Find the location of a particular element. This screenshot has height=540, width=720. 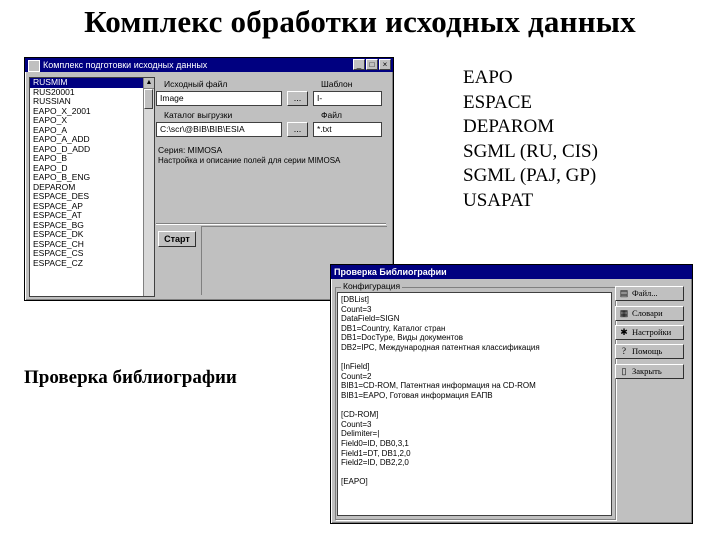

source-file-label: Исходный файл is located at coordinates (196, 84).